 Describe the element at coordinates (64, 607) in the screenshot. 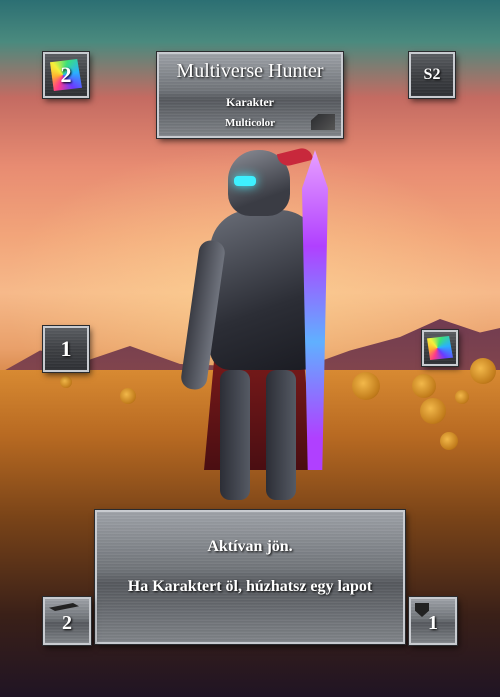

I see `blade-icon` at that location.